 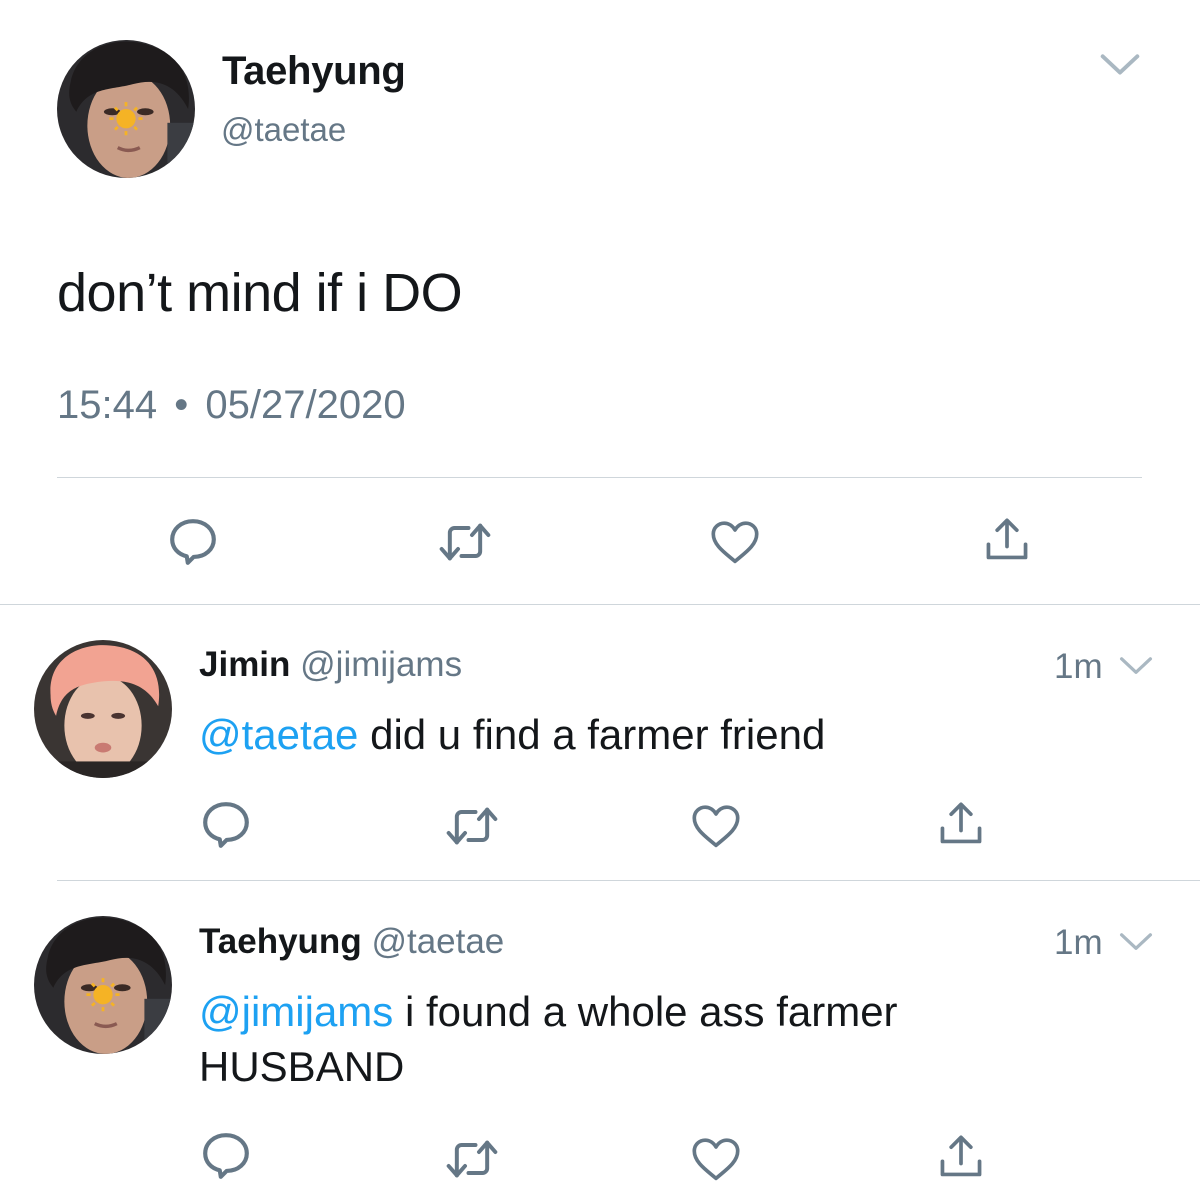 What do you see at coordinates (296, 1011) in the screenshot?
I see `mention-link: @jimijams` at bounding box center [296, 1011].